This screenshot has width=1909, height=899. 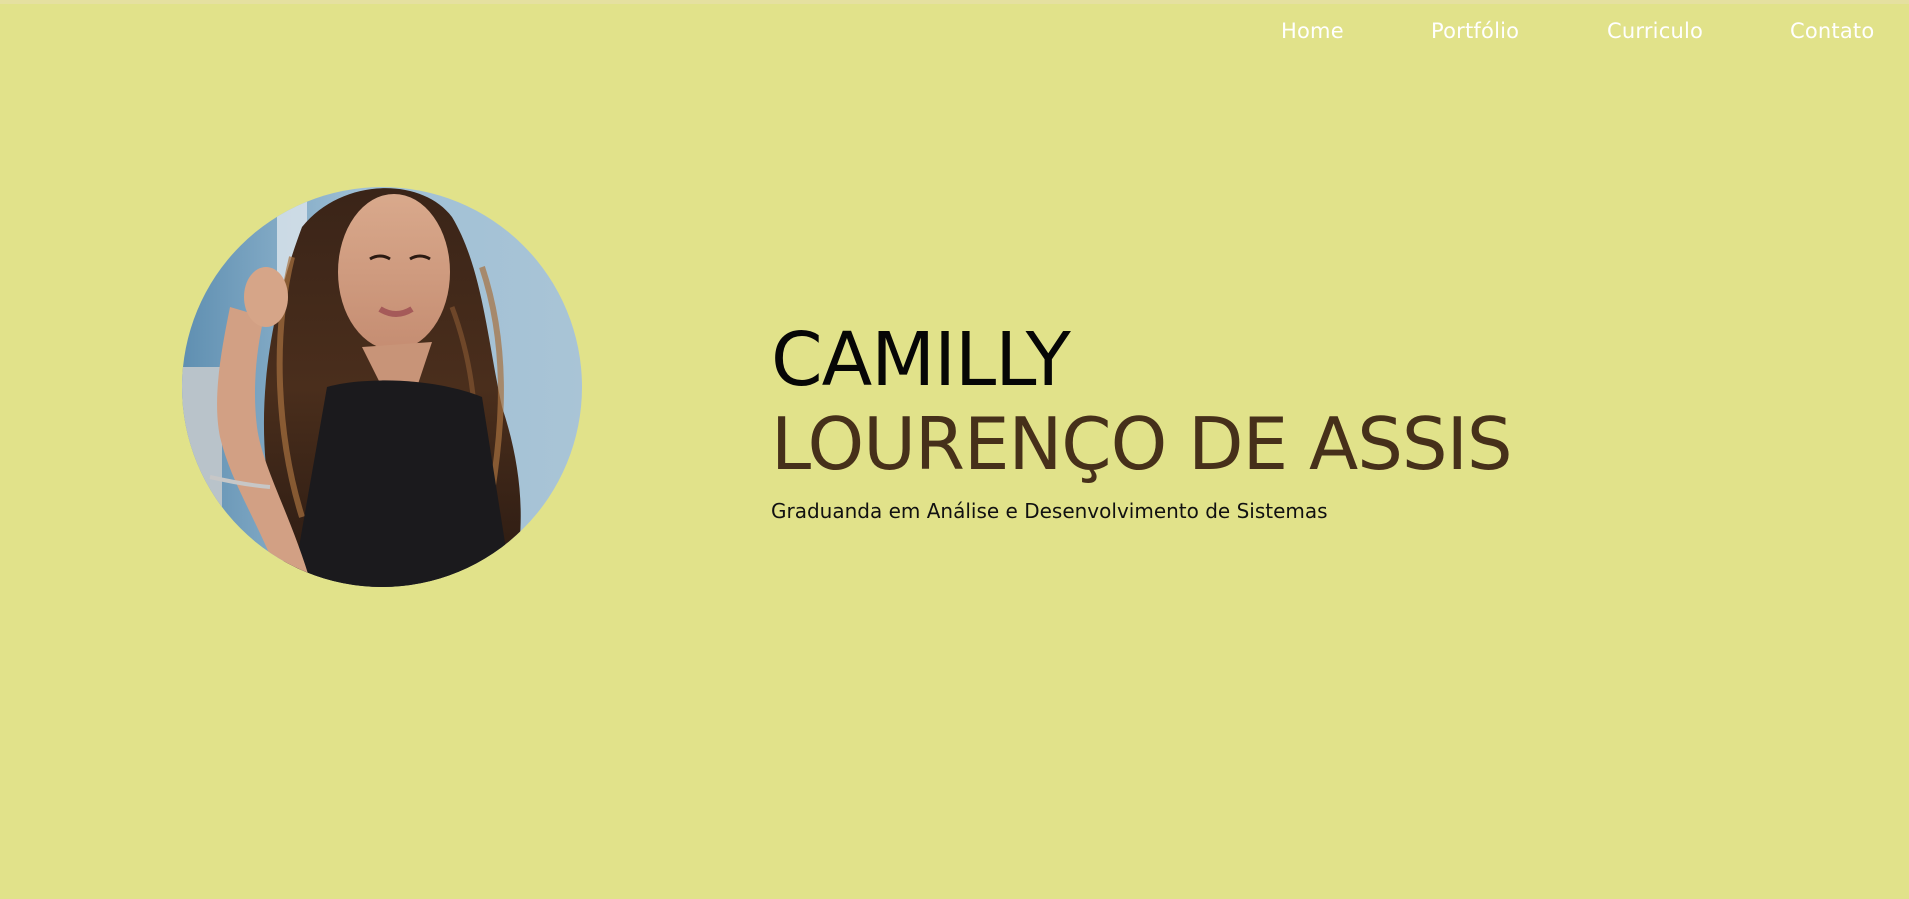 I want to click on first-name: CAMILLY, so click(x=921, y=360).